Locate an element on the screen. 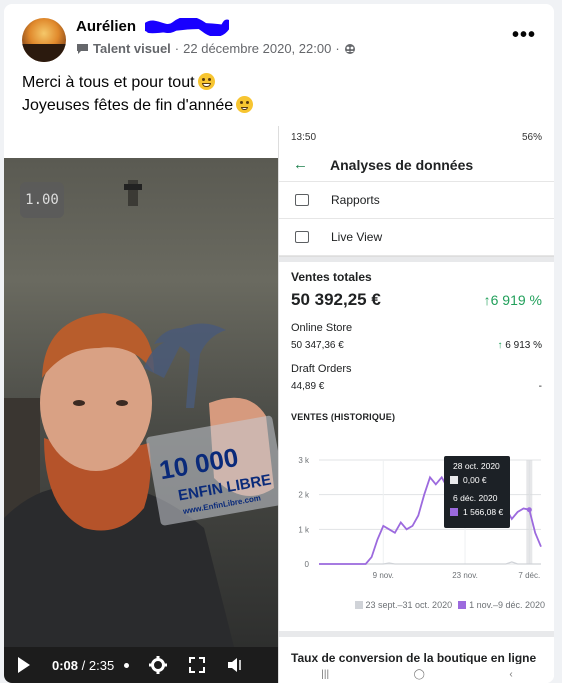 Image resolution: width=562 pixels, height=683 pixels. playback-speed-badge: 1.00 is located at coordinates (42, 200).